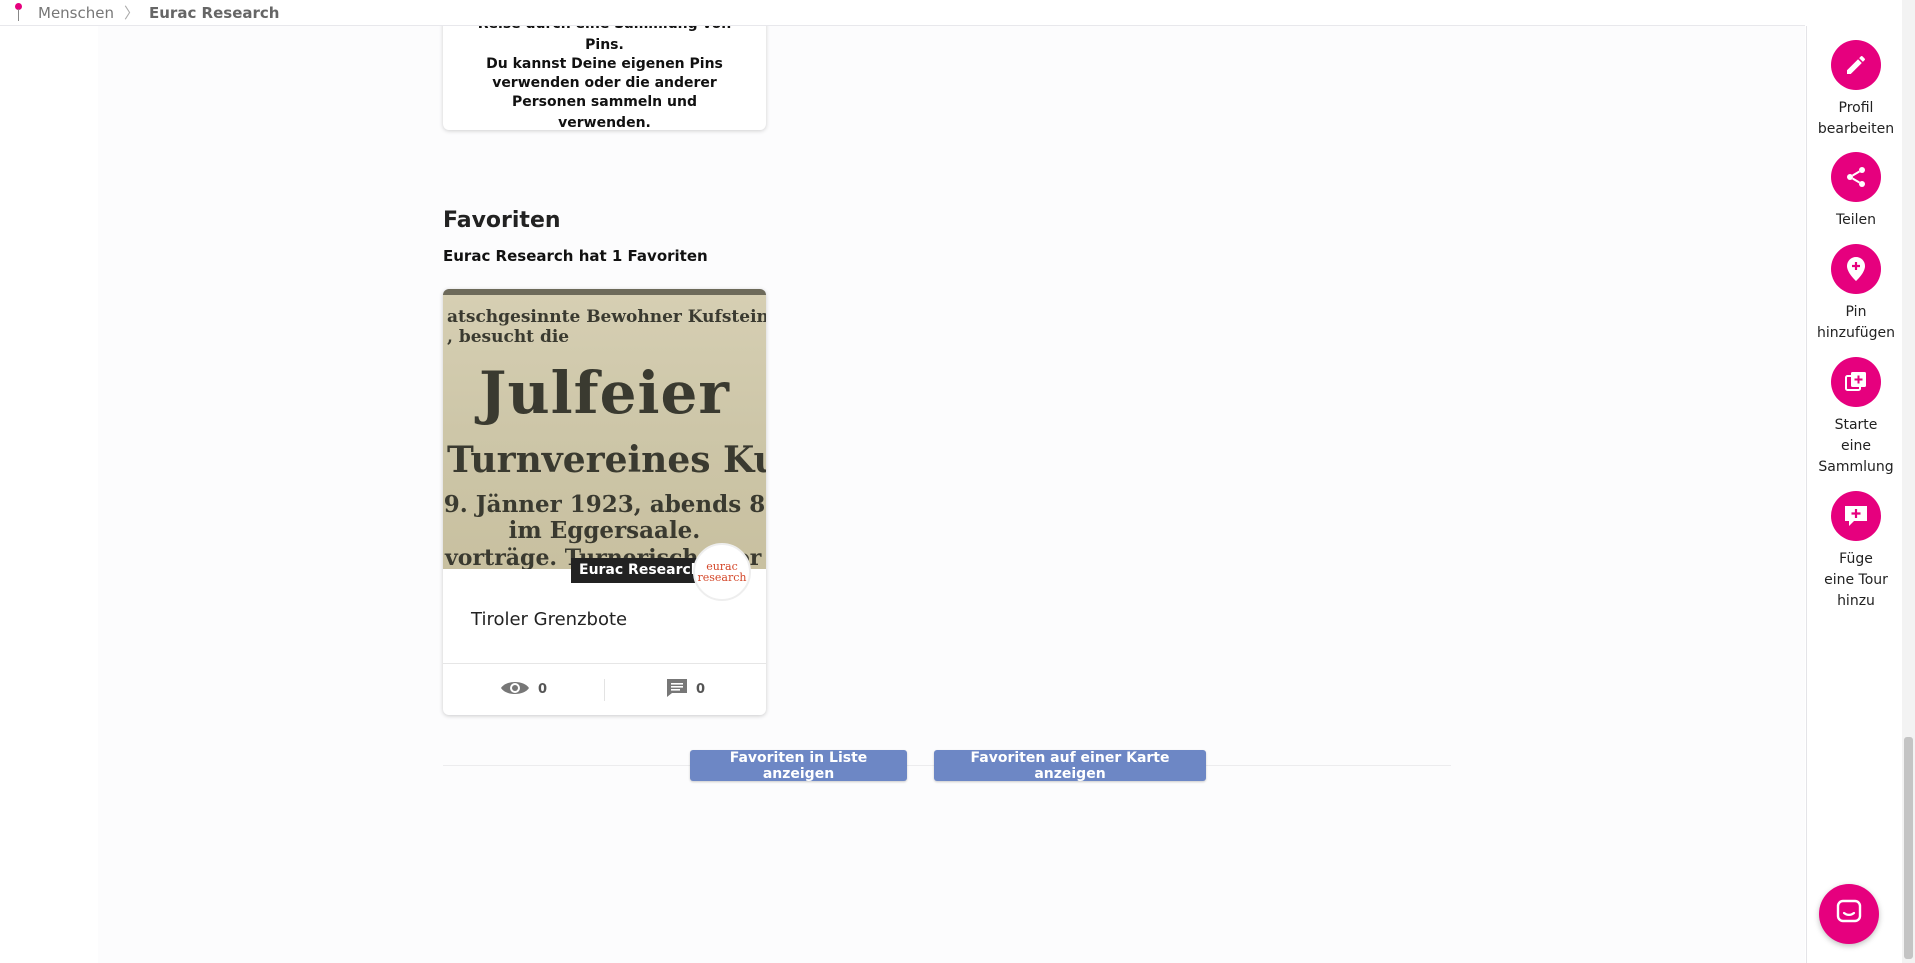 This screenshot has width=1915, height=963. What do you see at coordinates (575, 256) in the screenshot?
I see `favorites-count: Eurac Research hat 1 Favoriten` at bounding box center [575, 256].